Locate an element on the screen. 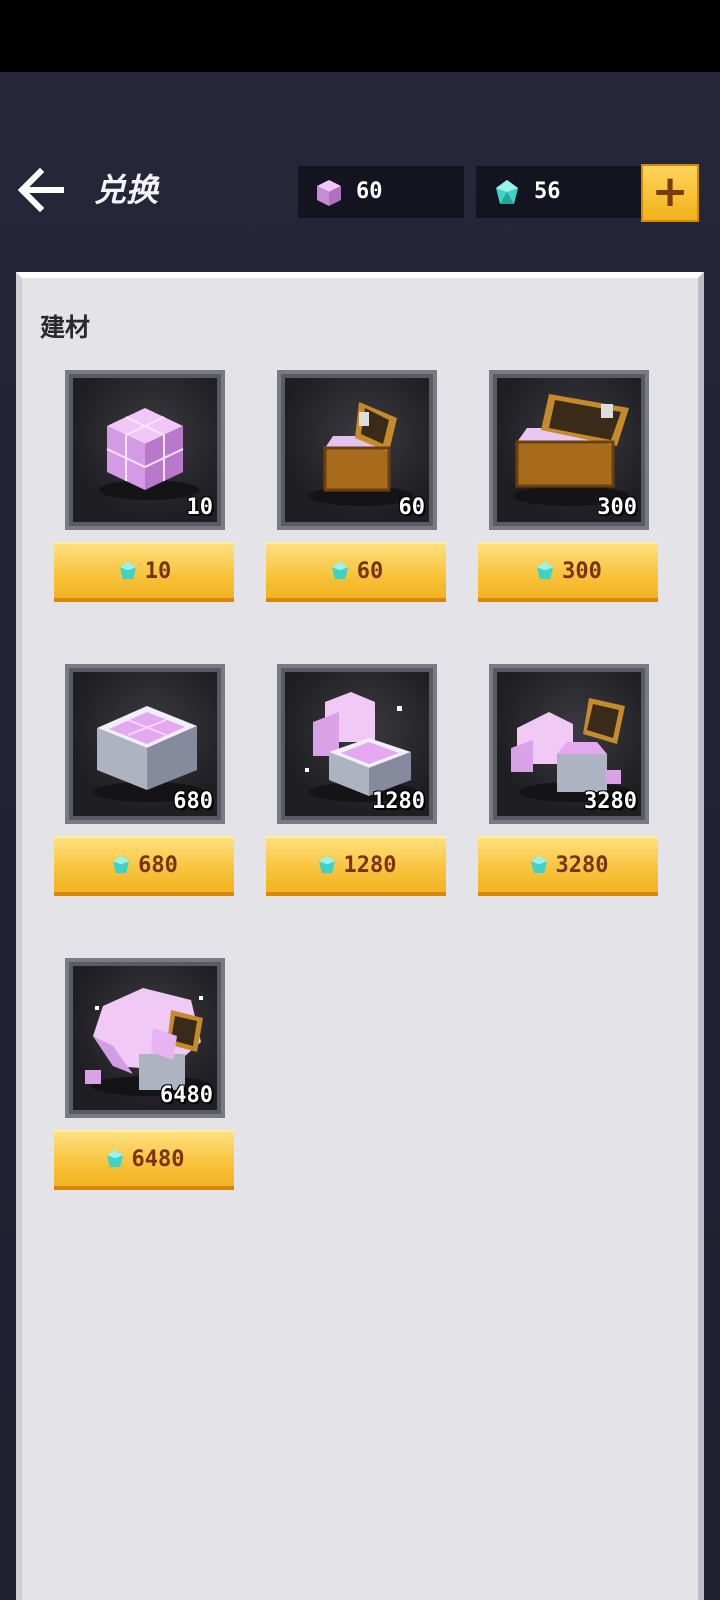  header: 兑换 60 56 + is located at coordinates (360, 190).